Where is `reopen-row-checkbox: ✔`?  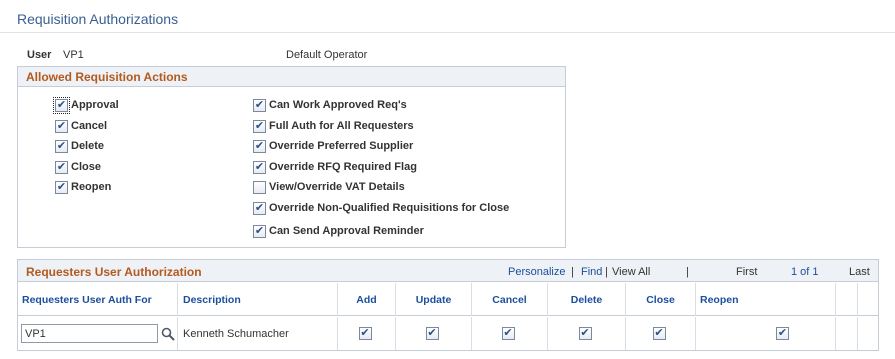
reopen-row-checkbox: ✔ is located at coordinates (782, 333).